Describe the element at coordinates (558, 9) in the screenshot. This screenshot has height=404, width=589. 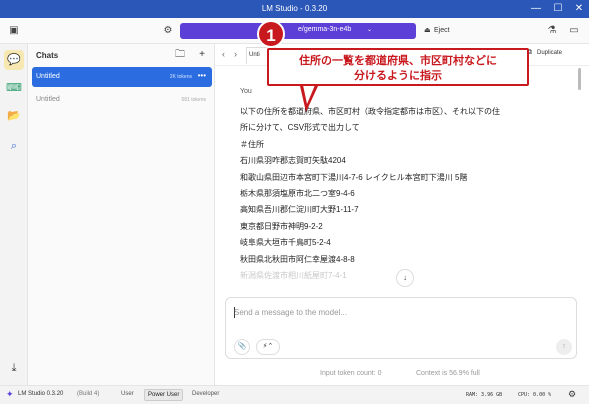
I see `maximize-button: ☐` at that location.